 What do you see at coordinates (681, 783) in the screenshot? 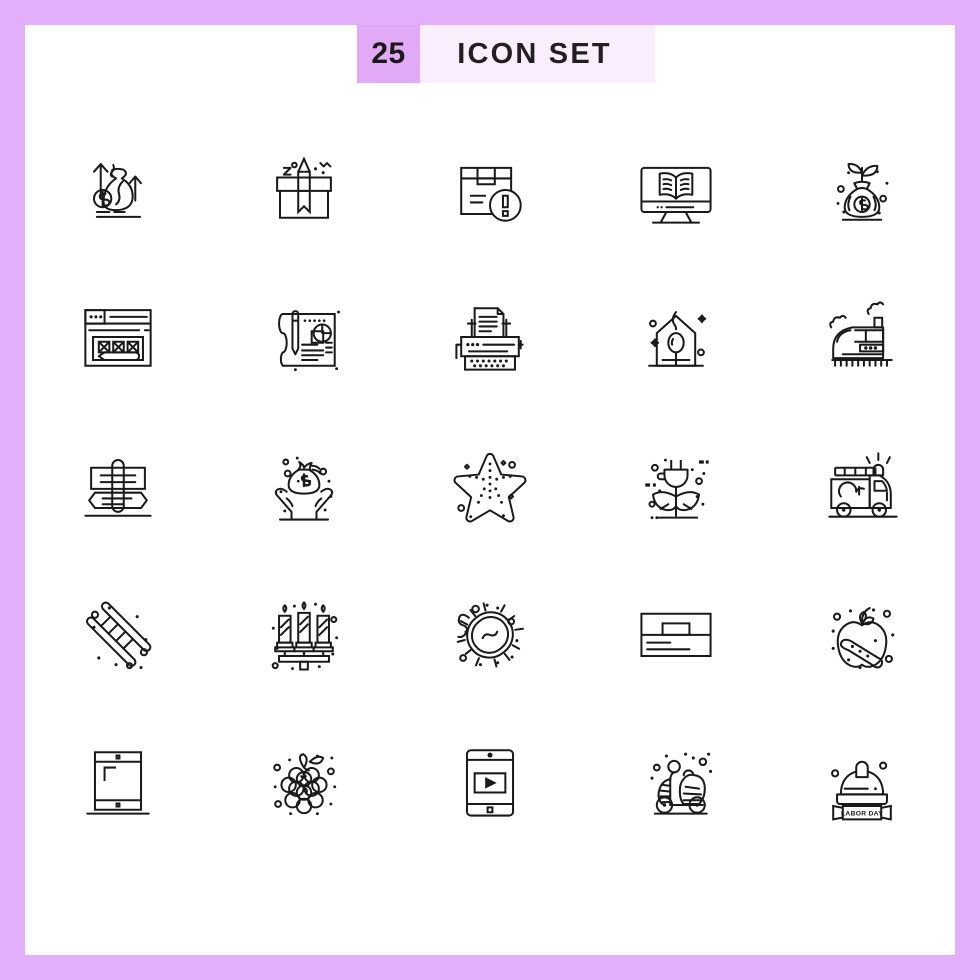
I see `scooter-icon` at bounding box center [681, 783].